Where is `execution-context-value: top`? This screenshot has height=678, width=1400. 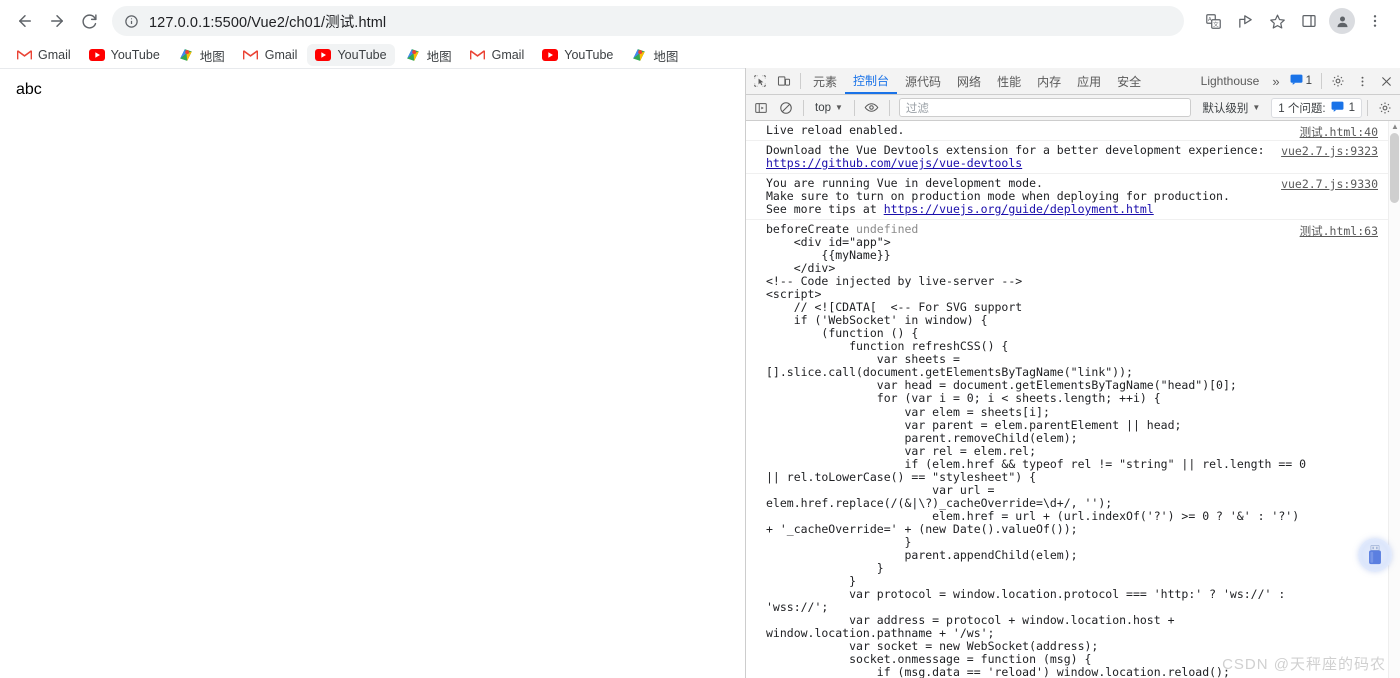 execution-context-value: top is located at coordinates (823, 107).